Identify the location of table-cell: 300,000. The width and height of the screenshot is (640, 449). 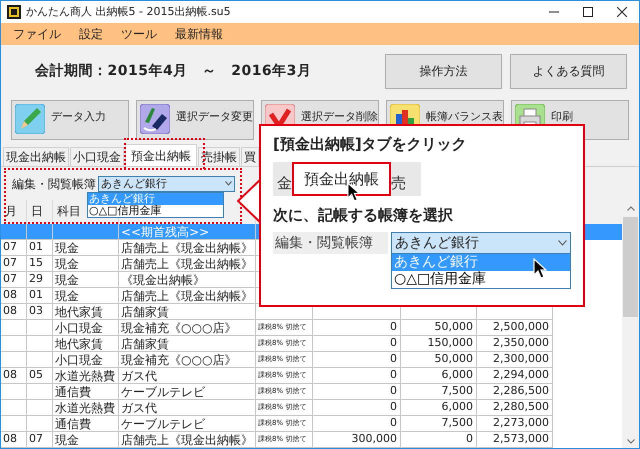
(357, 440).